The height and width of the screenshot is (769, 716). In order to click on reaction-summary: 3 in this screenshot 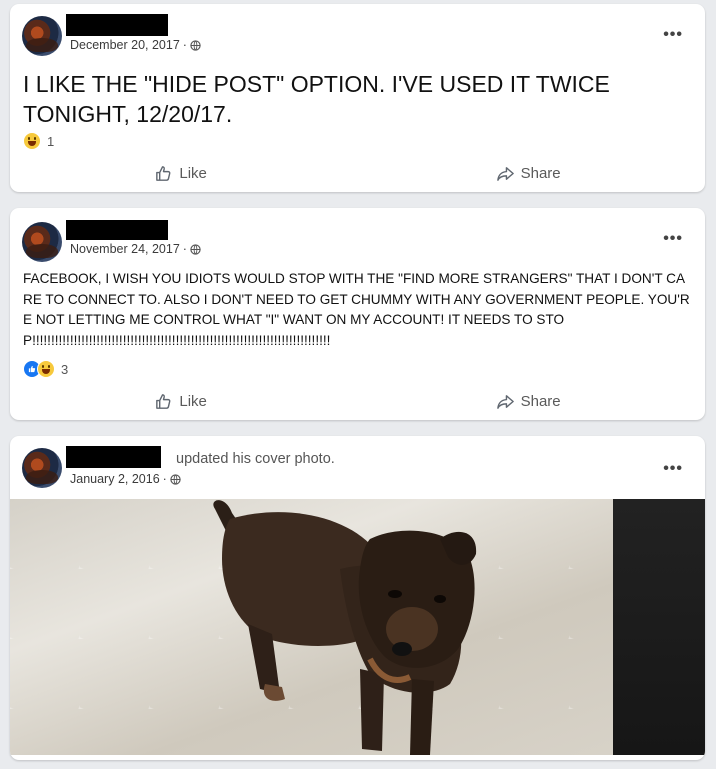, I will do `click(45, 369)`.